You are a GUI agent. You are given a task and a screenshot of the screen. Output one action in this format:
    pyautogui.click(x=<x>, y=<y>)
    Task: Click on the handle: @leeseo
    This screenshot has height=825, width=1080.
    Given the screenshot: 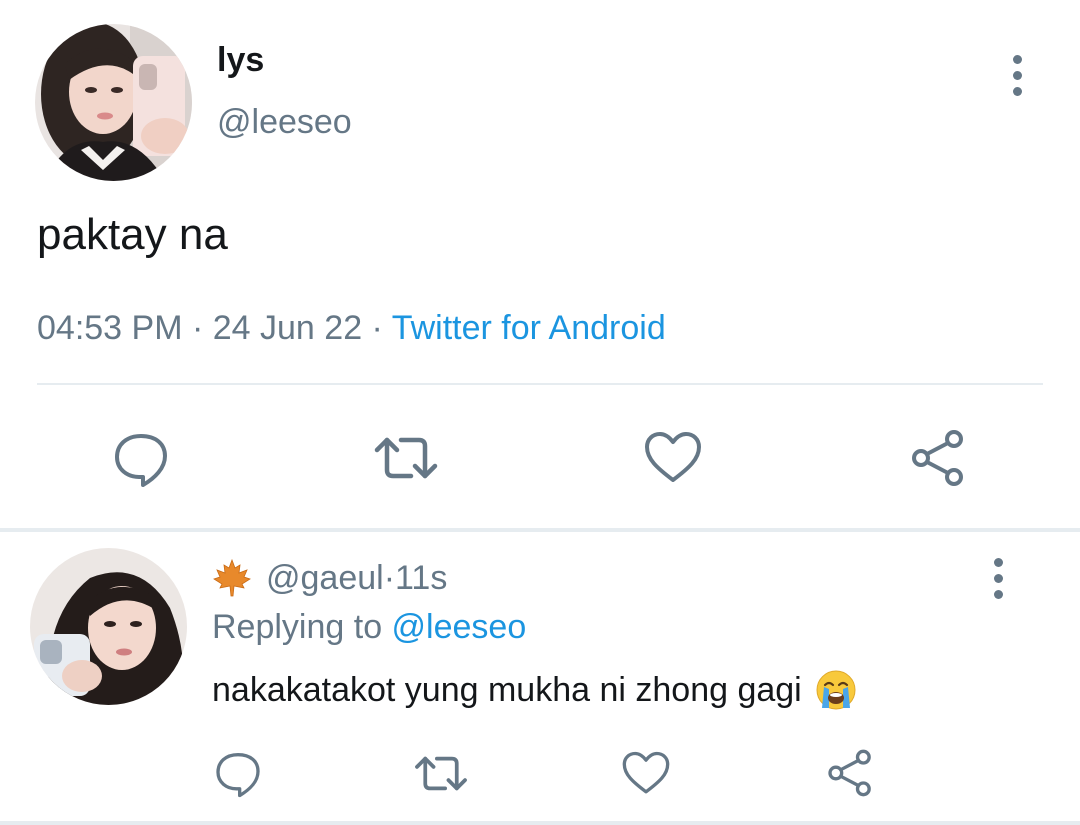 What is the action you would take?
    pyautogui.click(x=284, y=122)
    